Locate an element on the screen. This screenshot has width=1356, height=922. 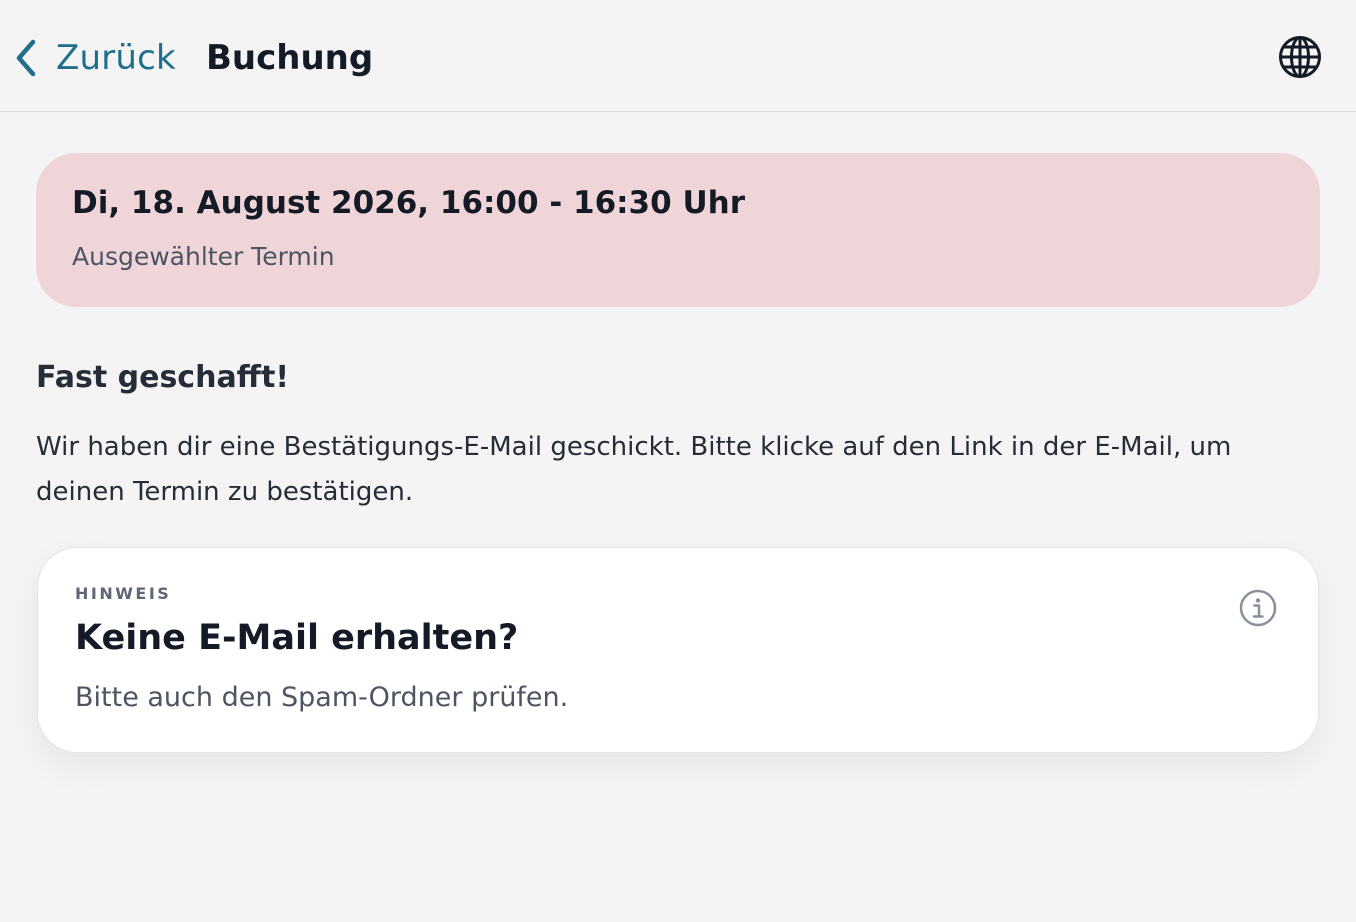
hint-eyebrow: HINWEIS is located at coordinates (123, 593).